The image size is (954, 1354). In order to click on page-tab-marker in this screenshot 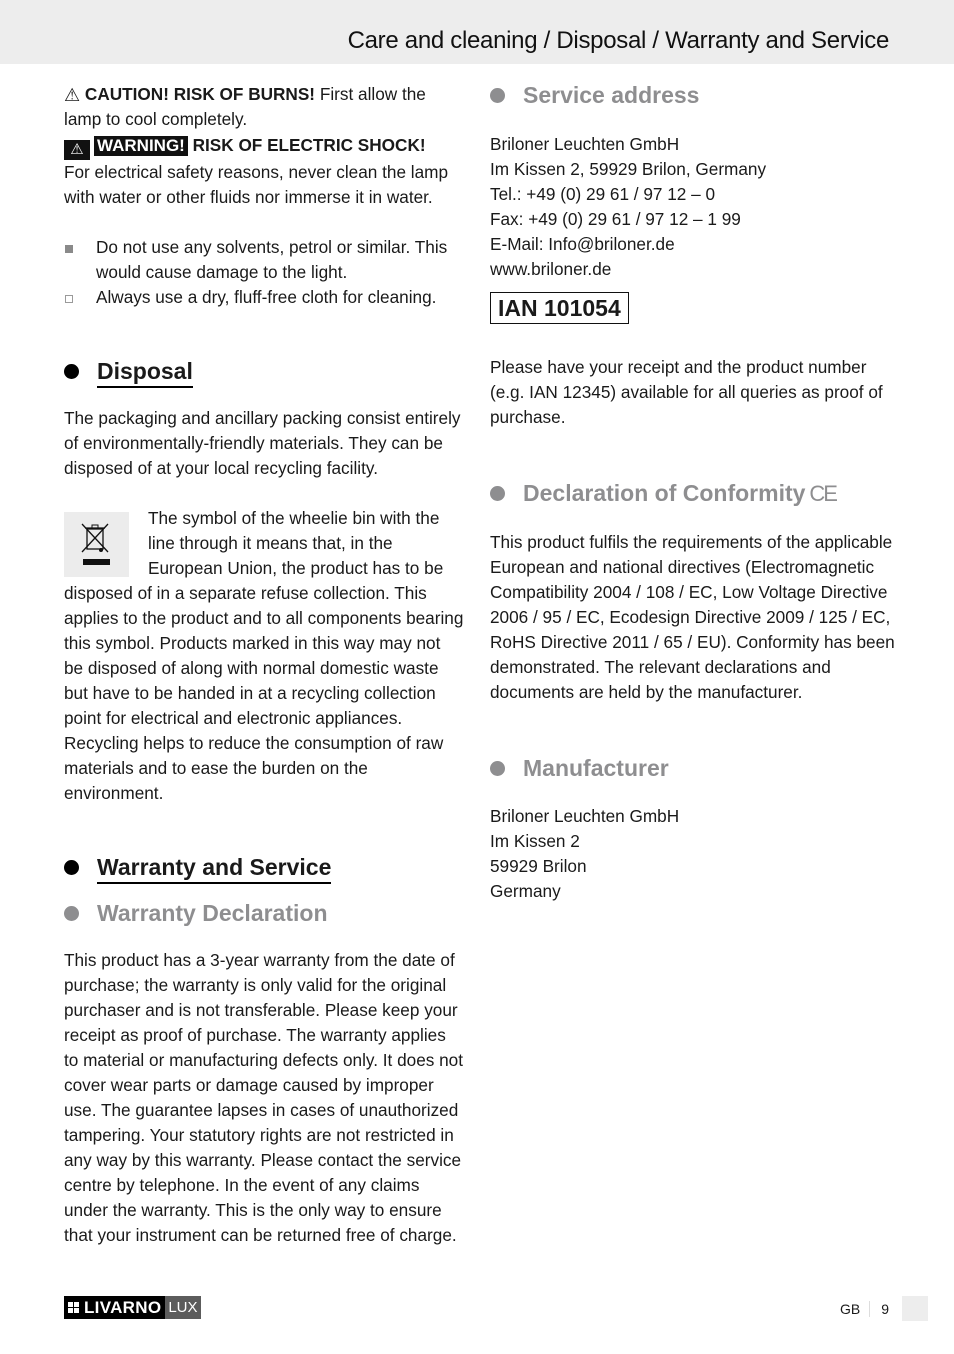, I will do `click(915, 1308)`.